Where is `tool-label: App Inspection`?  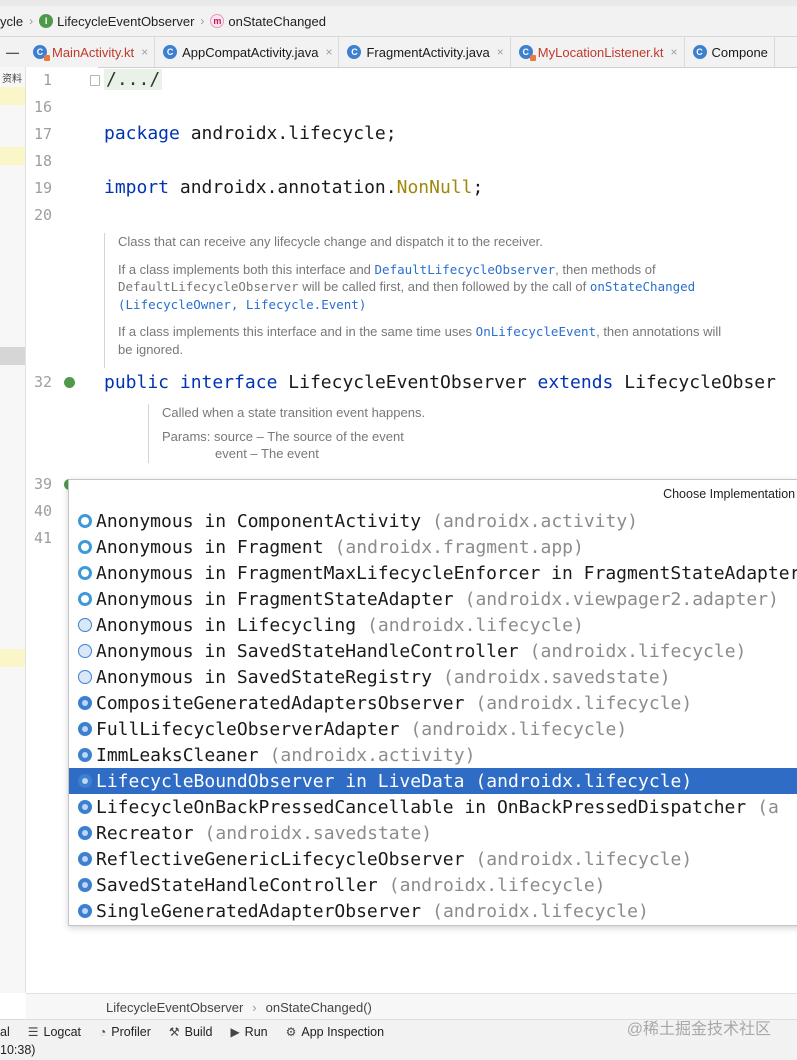
tool-label: App Inspection is located at coordinates (343, 1032).